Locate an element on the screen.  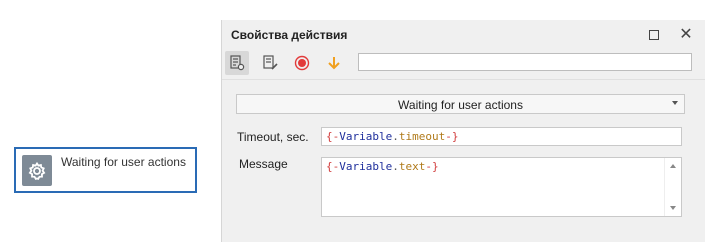
message-scrollbar is located at coordinates (672, 187).